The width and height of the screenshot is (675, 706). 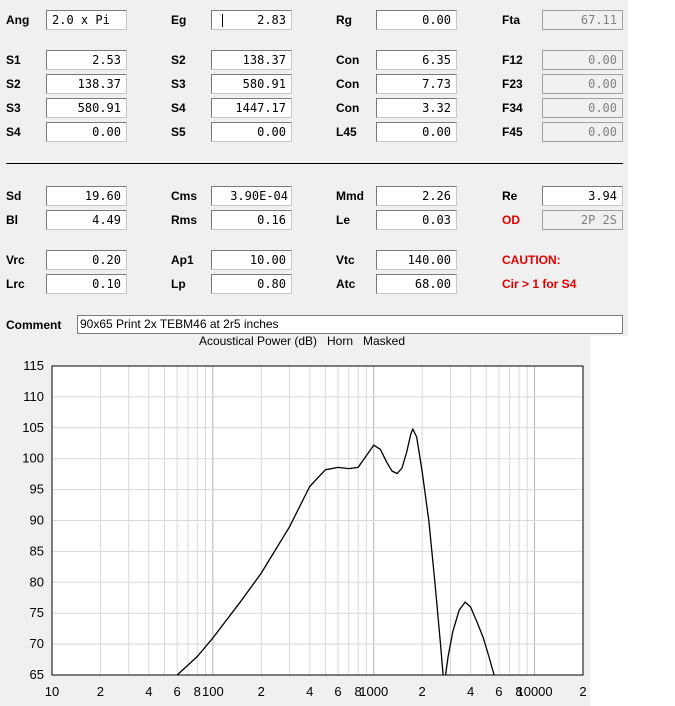 I want to click on con2-label: Con, so click(x=348, y=84).